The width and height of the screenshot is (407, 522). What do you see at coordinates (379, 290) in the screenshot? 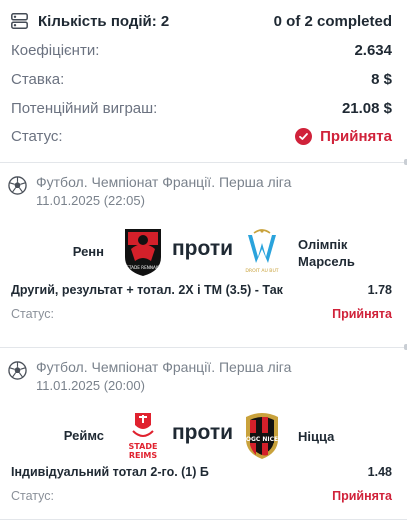
I see `market-odd: 1.78` at bounding box center [379, 290].